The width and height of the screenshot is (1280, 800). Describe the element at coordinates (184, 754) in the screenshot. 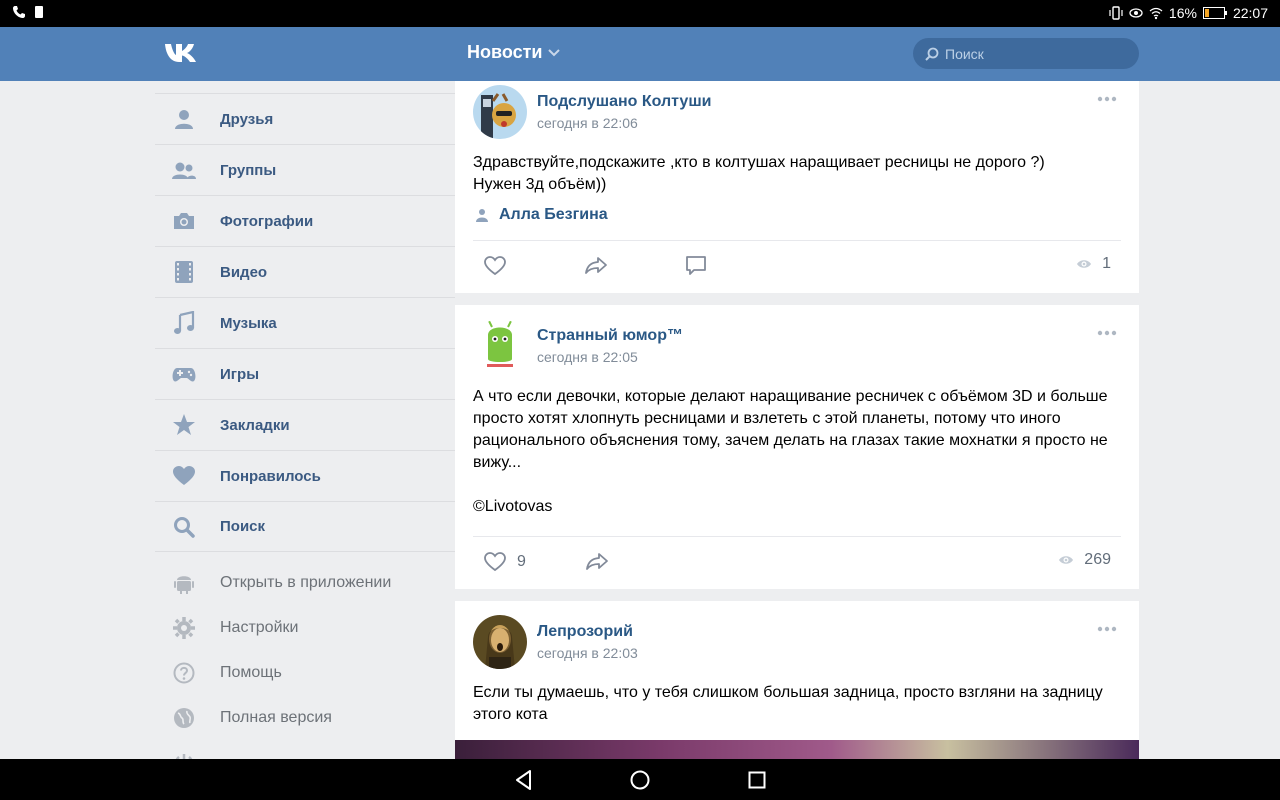

I see `power-icon` at that location.